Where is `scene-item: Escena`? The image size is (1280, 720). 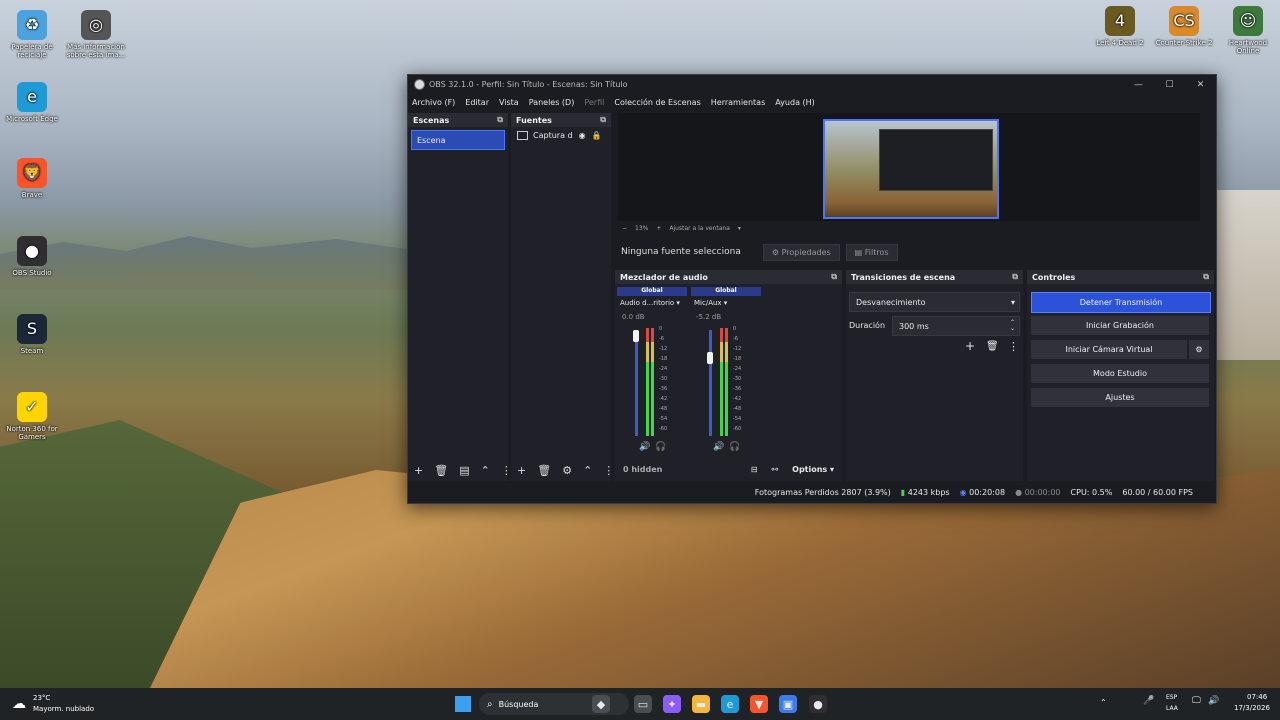
scene-item: Escena is located at coordinates (458, 140).